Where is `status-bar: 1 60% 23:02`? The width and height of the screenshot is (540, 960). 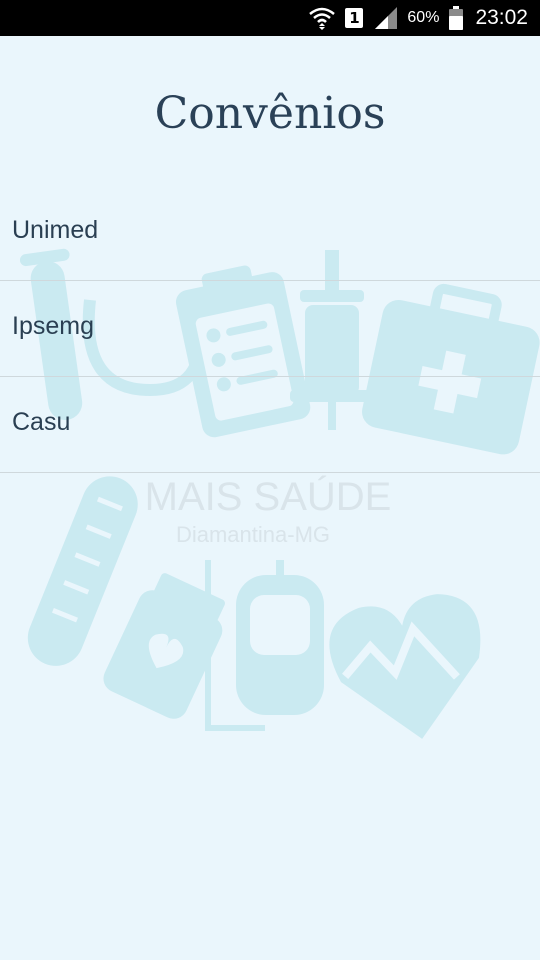
status-bar: 1 60% 23:02 is located at coordinates (270, 18).